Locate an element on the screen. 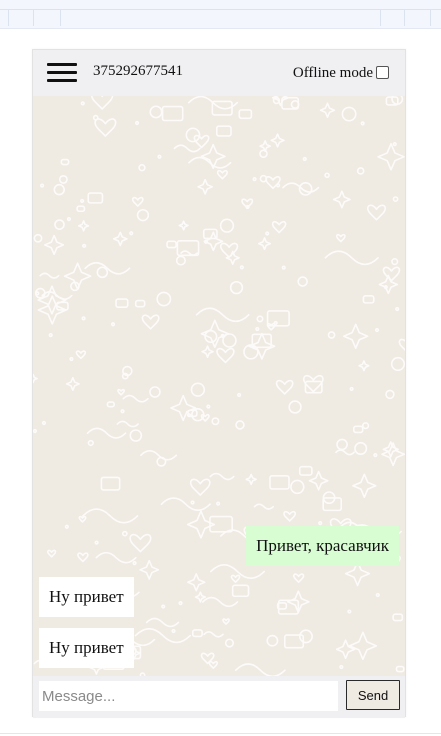 This screenshot has width=441, height=736. hamburger-menu-icon is located at coordinates (62, 73).